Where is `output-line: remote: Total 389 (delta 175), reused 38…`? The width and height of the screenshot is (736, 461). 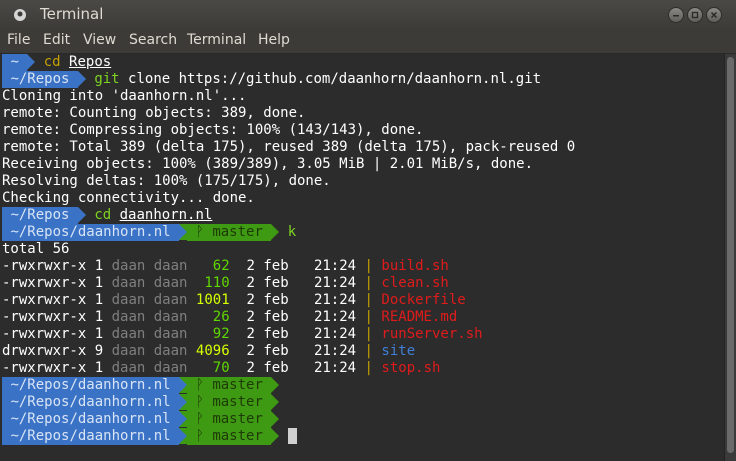
output-line: remote: Total 389 (delta 175), reused 38… is located at coordinates (289, 147).